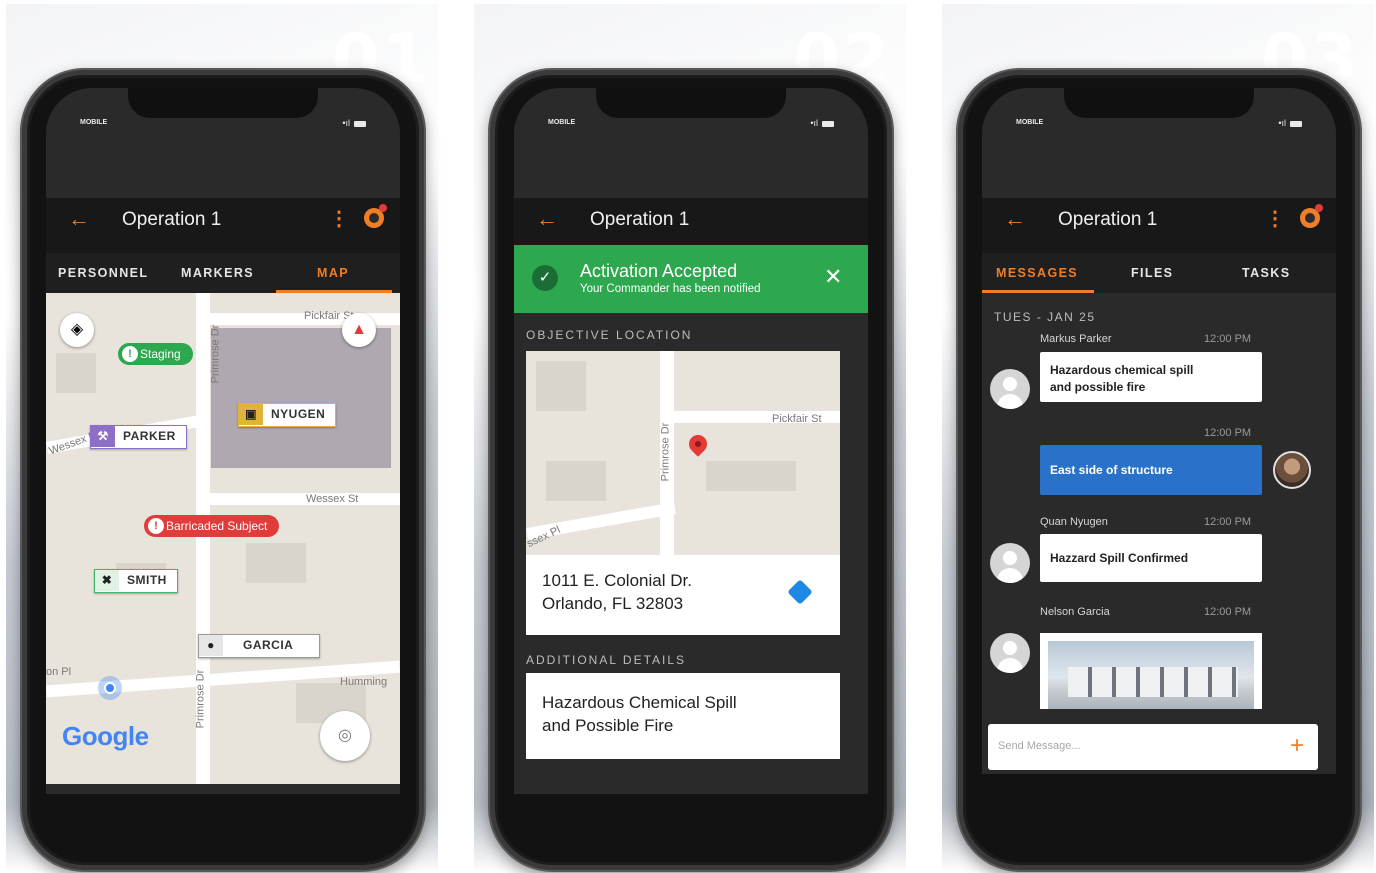  Describe the element at coordinates (103, 273) in the screenshot. I see `tab-personnel: PERSONNEL` at that location.